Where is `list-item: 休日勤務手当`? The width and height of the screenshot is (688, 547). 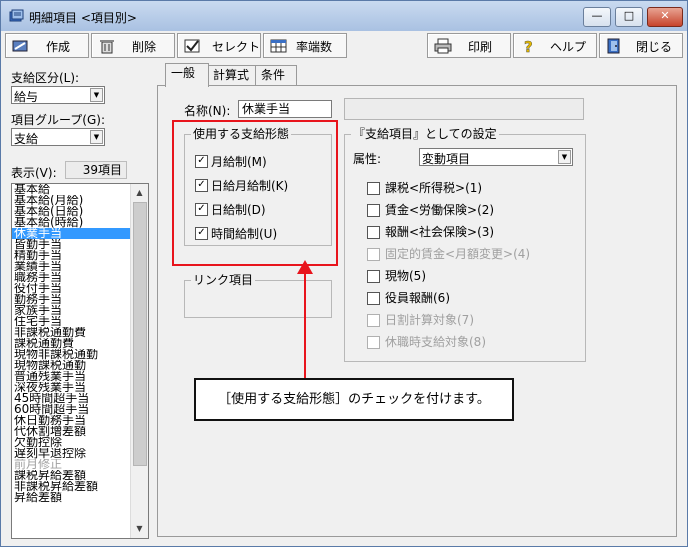
list-item: 休日勤務手当 is located at coordinates (71, 420).